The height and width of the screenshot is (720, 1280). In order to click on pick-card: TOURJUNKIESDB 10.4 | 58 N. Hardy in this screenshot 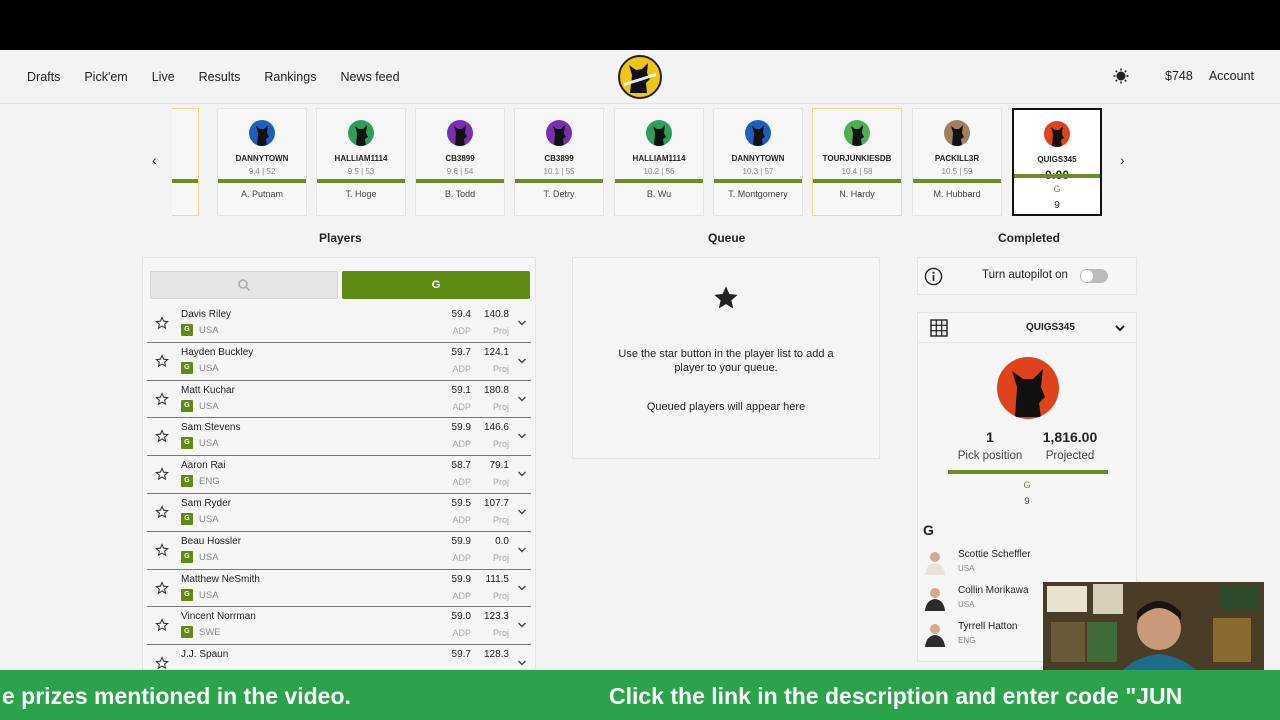, I will do `click(857, 162)`.